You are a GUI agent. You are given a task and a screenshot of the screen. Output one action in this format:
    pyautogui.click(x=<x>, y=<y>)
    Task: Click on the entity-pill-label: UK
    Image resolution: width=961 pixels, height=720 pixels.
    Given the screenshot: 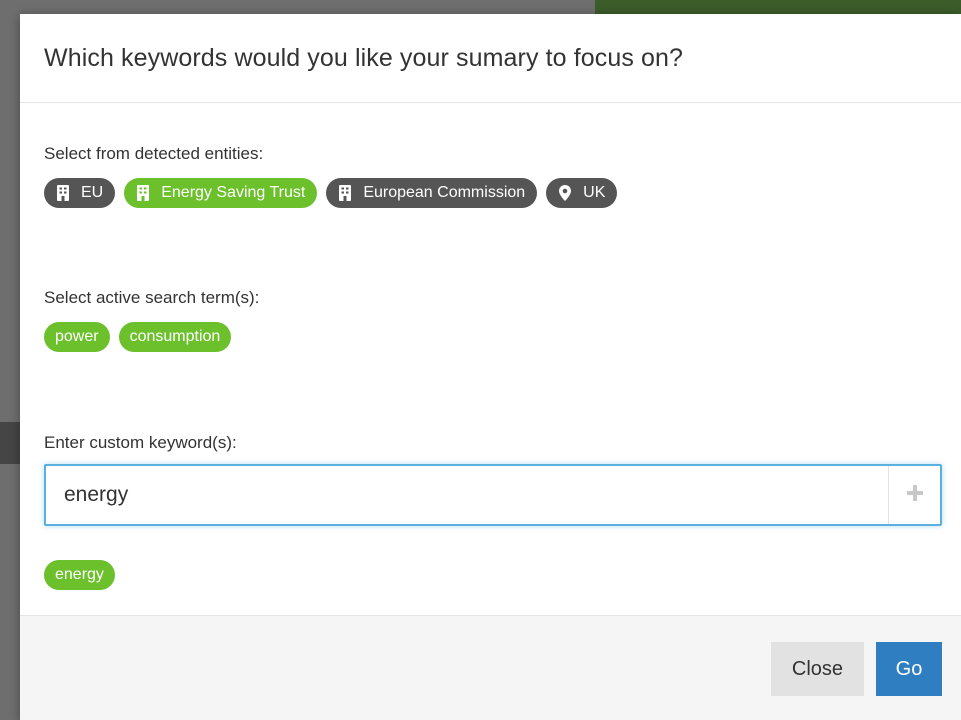 What is the action you would take?
    pyautogui.click(x=594, y=192)
    